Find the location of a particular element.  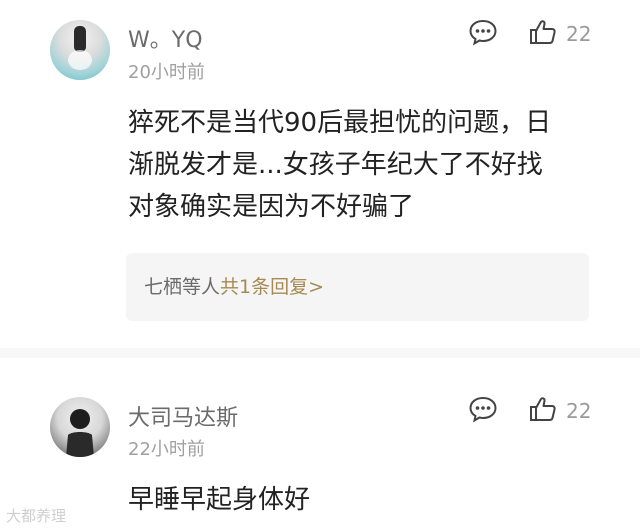

like-count: 22 is located at coordinates (579, 411).